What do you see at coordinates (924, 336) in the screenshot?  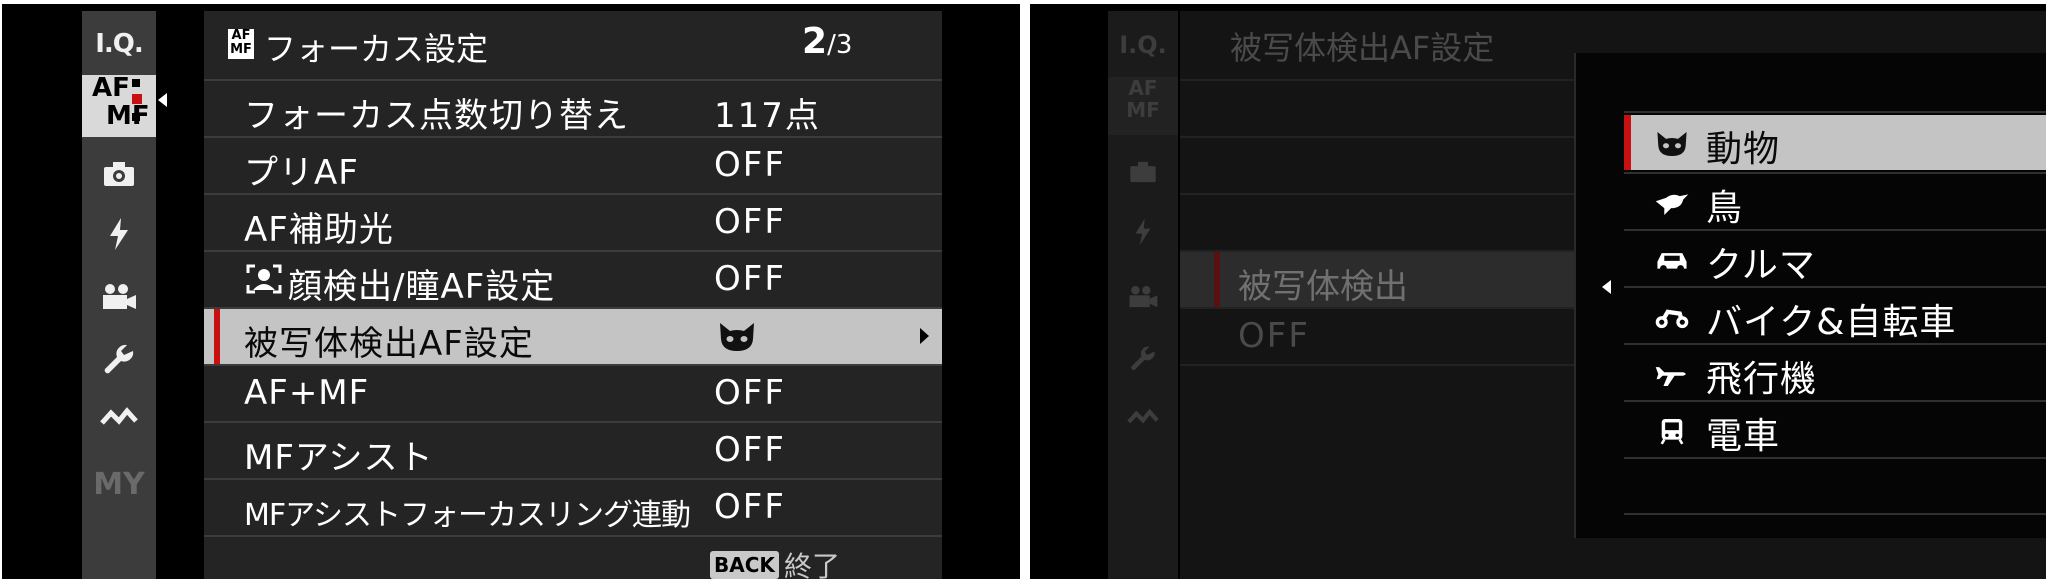 I see `submenu-arrow-icon` at bounding box center [924, 336].